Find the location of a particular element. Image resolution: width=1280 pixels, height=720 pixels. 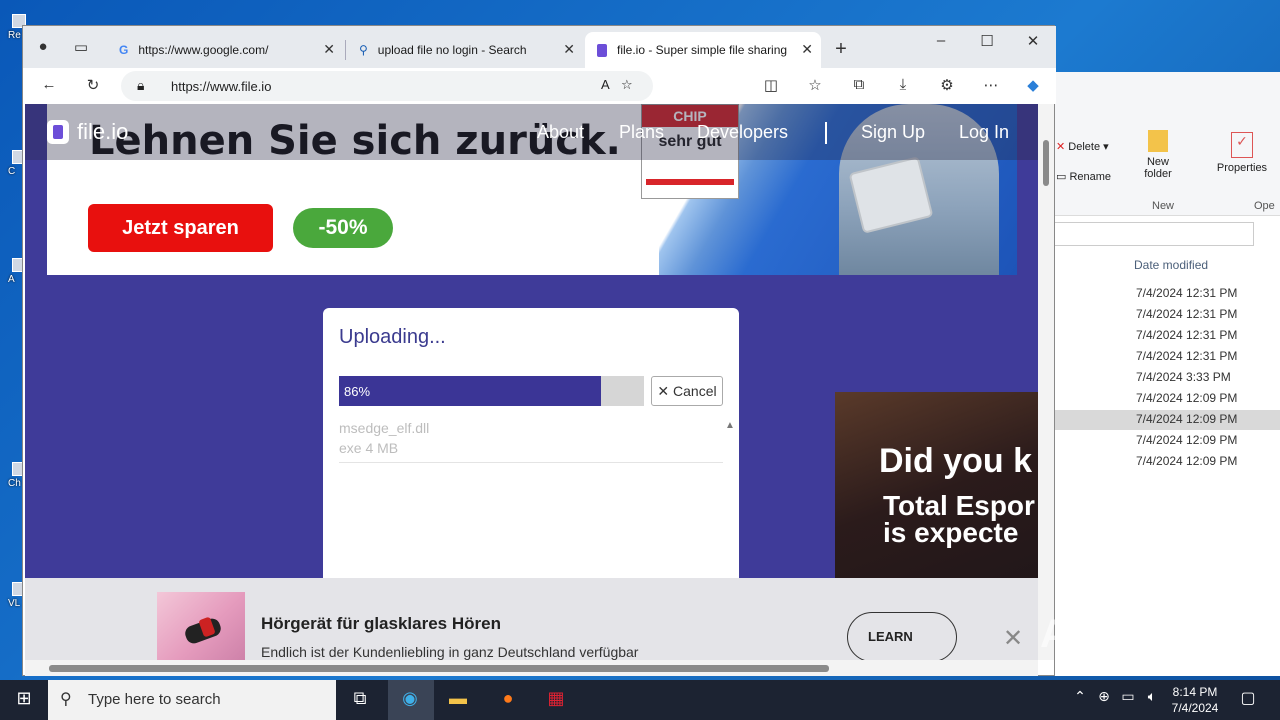

new-group-label: New is located at coordinates (1163, 206).